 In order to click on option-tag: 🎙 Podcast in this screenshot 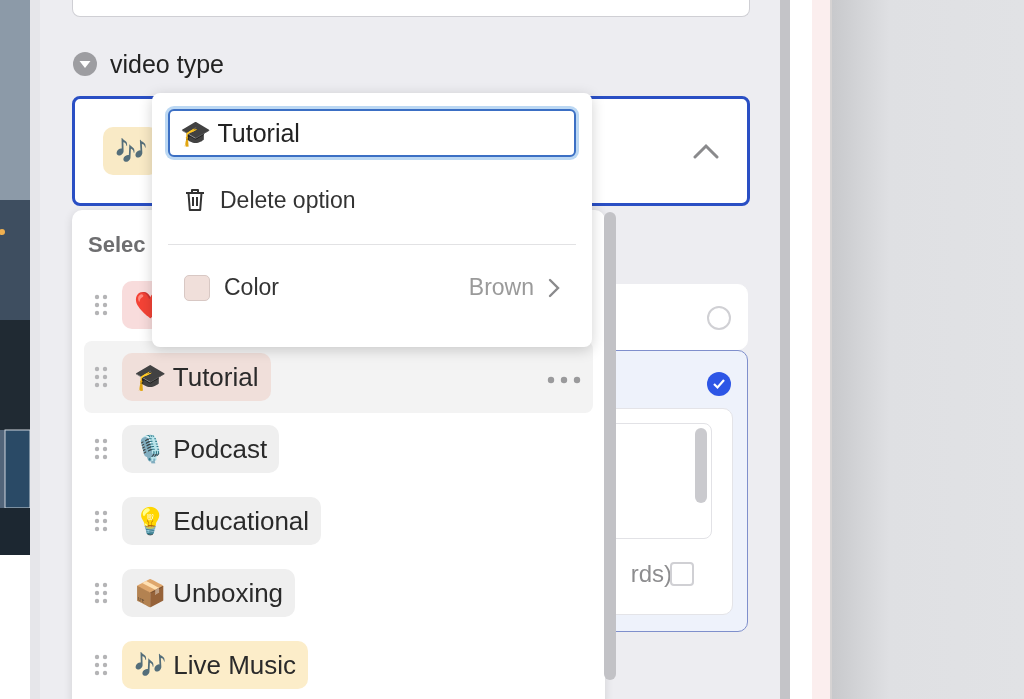, I will do `click(201, 449)`.